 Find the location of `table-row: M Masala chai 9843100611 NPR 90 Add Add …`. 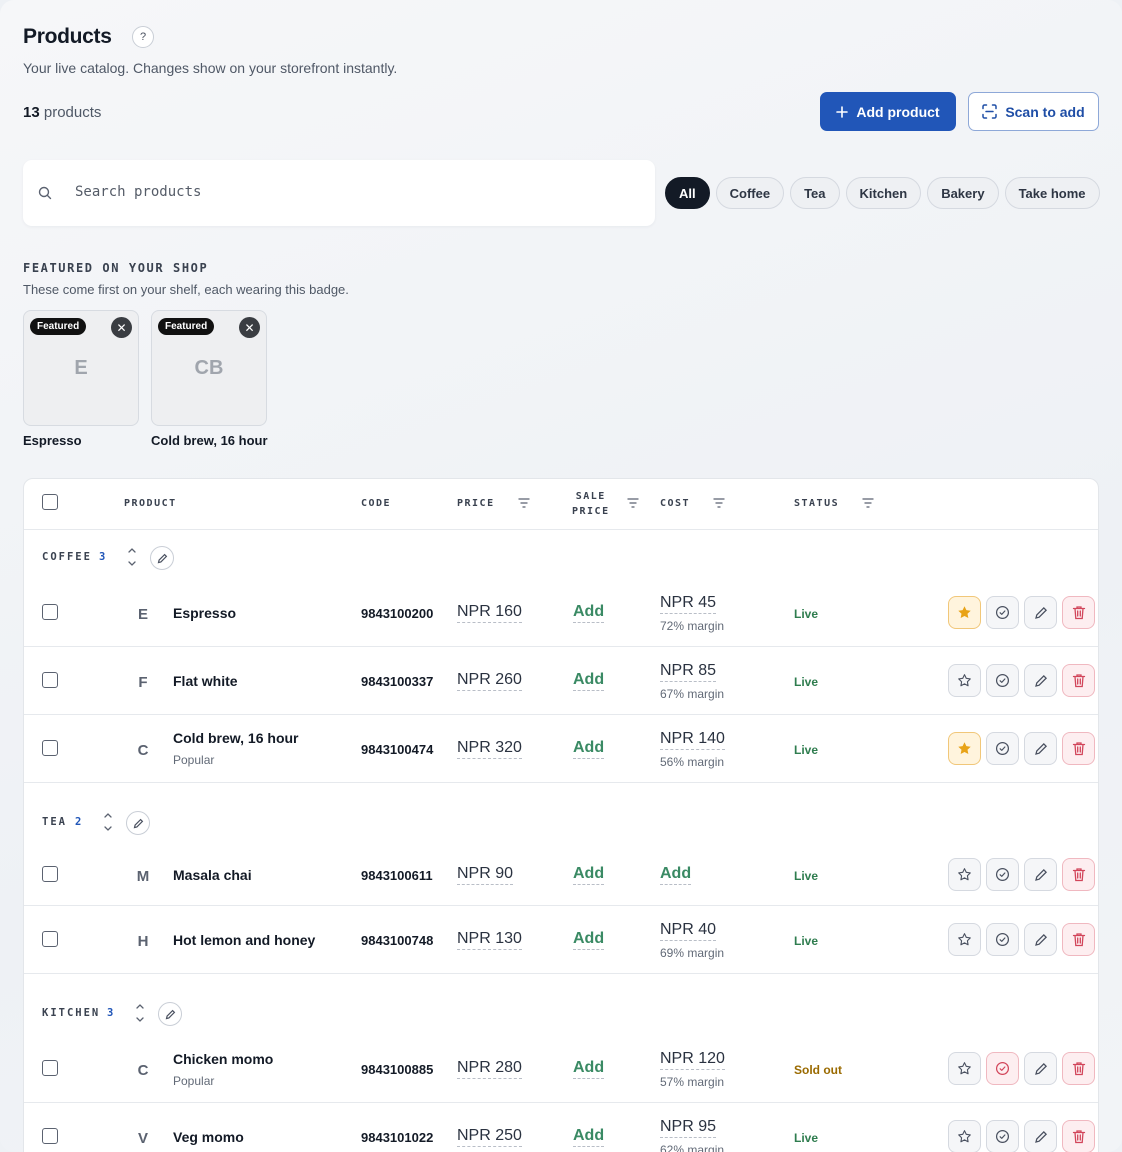

table-row: M Masala chai 9843100611 NPR 90 Add Add … is located at coordinates (561, 873).